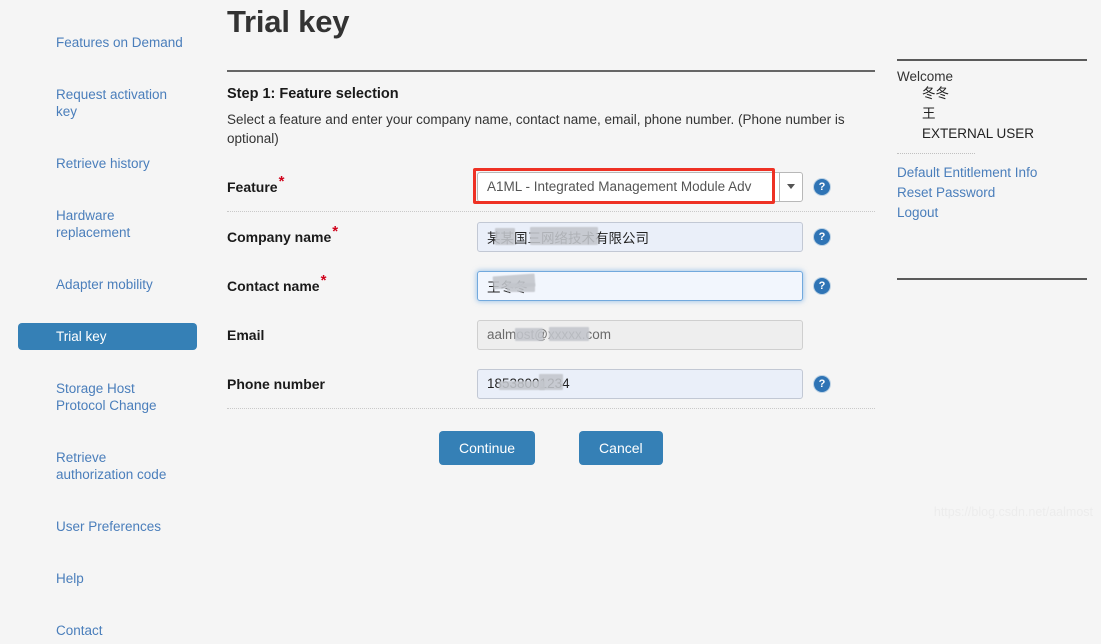  Describe the element at coordinates (551, 408) in the screenshot. I see `row-divider` at that location.